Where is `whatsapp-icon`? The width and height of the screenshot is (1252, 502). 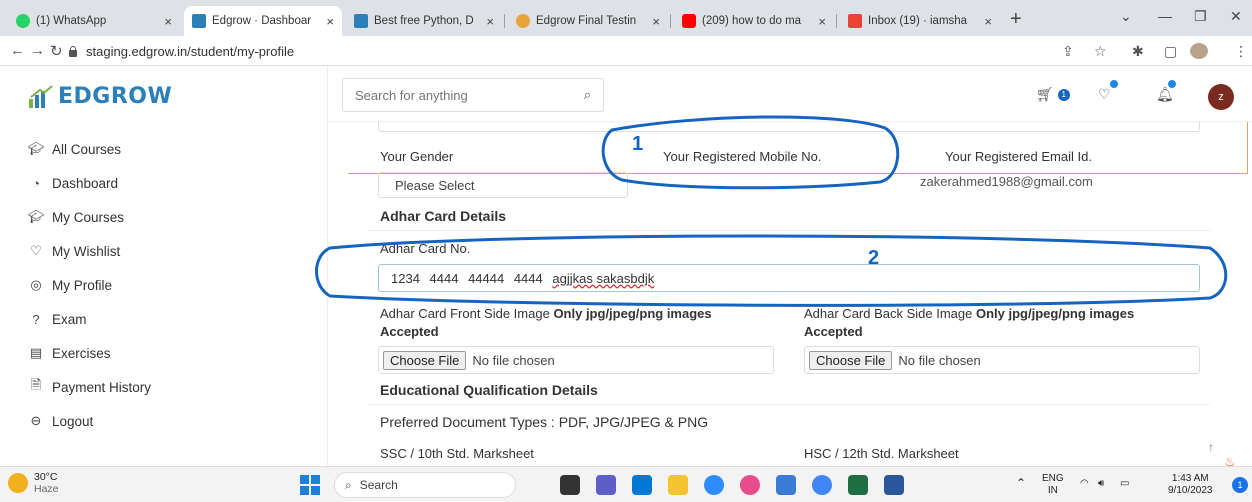 whatsapp-icon is located at coordinates (23, 21).